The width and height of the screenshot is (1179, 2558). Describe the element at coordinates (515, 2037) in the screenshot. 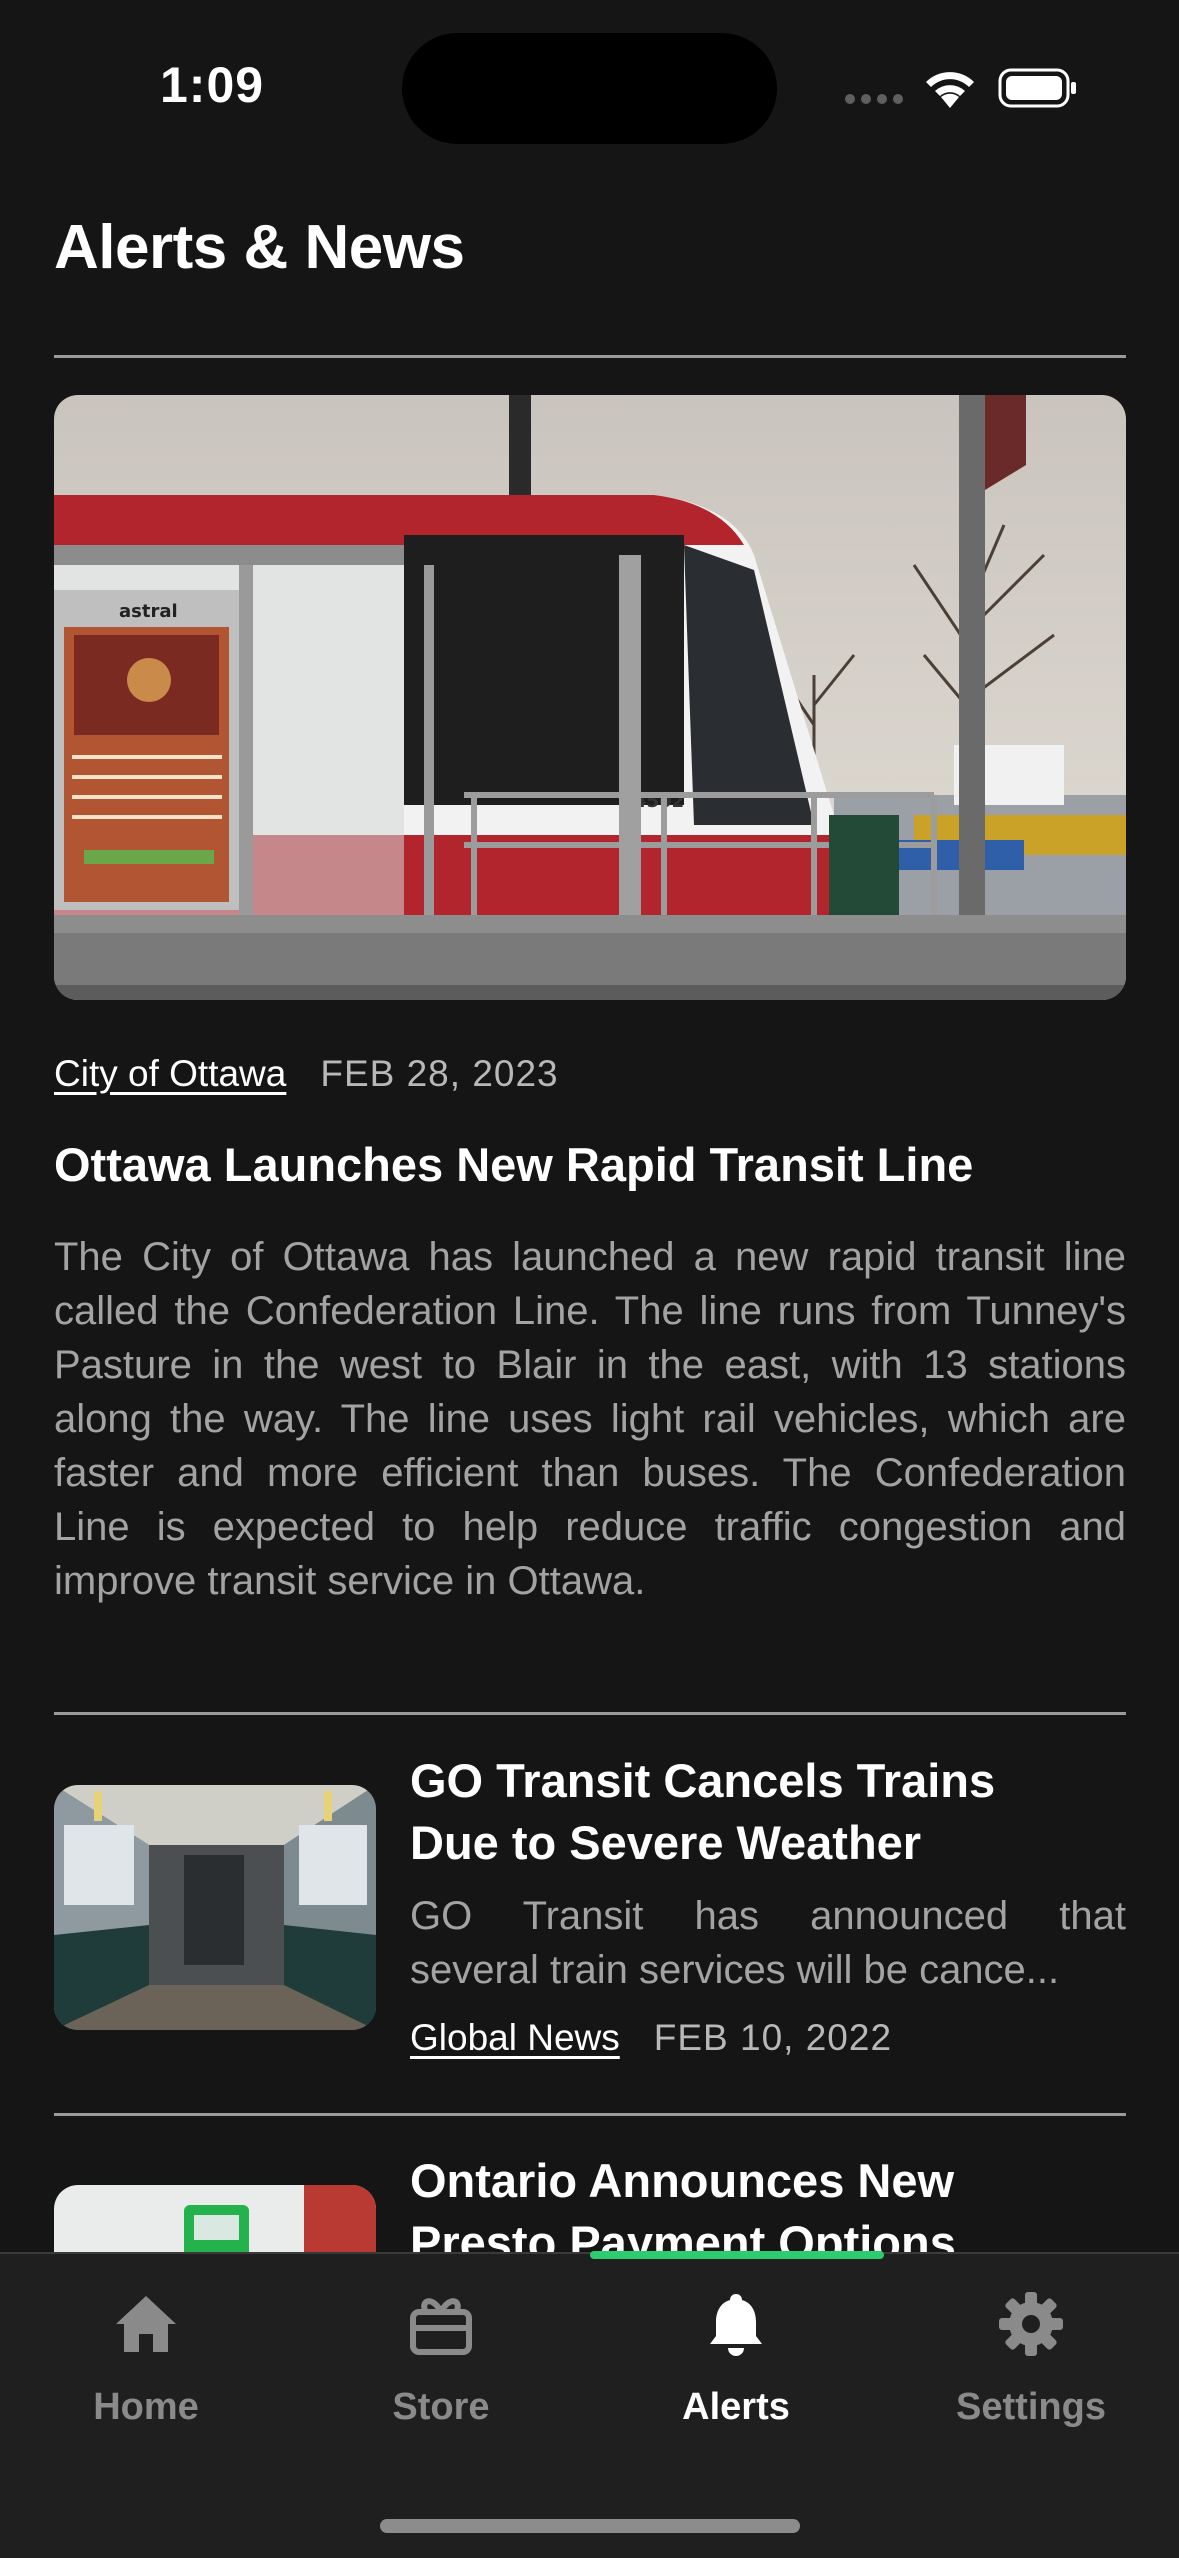

I see `article-source-link: Global News` at that location.